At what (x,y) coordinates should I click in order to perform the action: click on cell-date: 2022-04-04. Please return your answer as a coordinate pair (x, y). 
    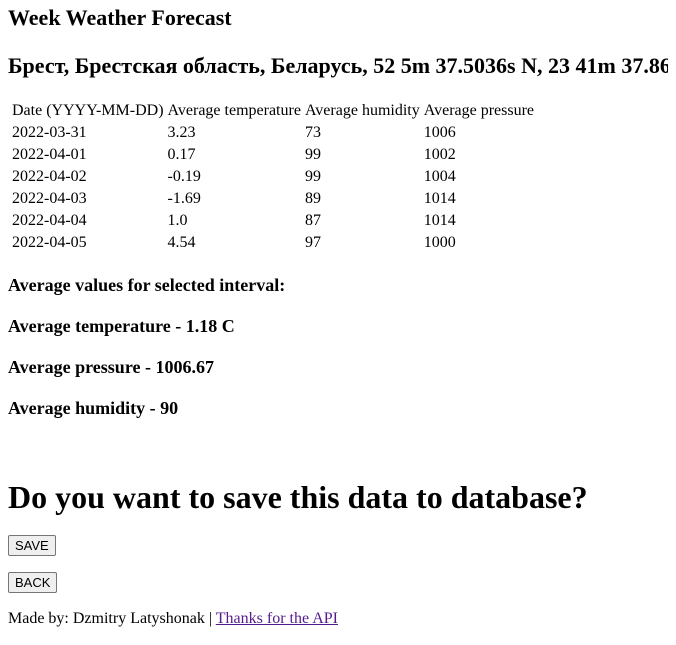
    Looking at the image, I should click on (49, 220).